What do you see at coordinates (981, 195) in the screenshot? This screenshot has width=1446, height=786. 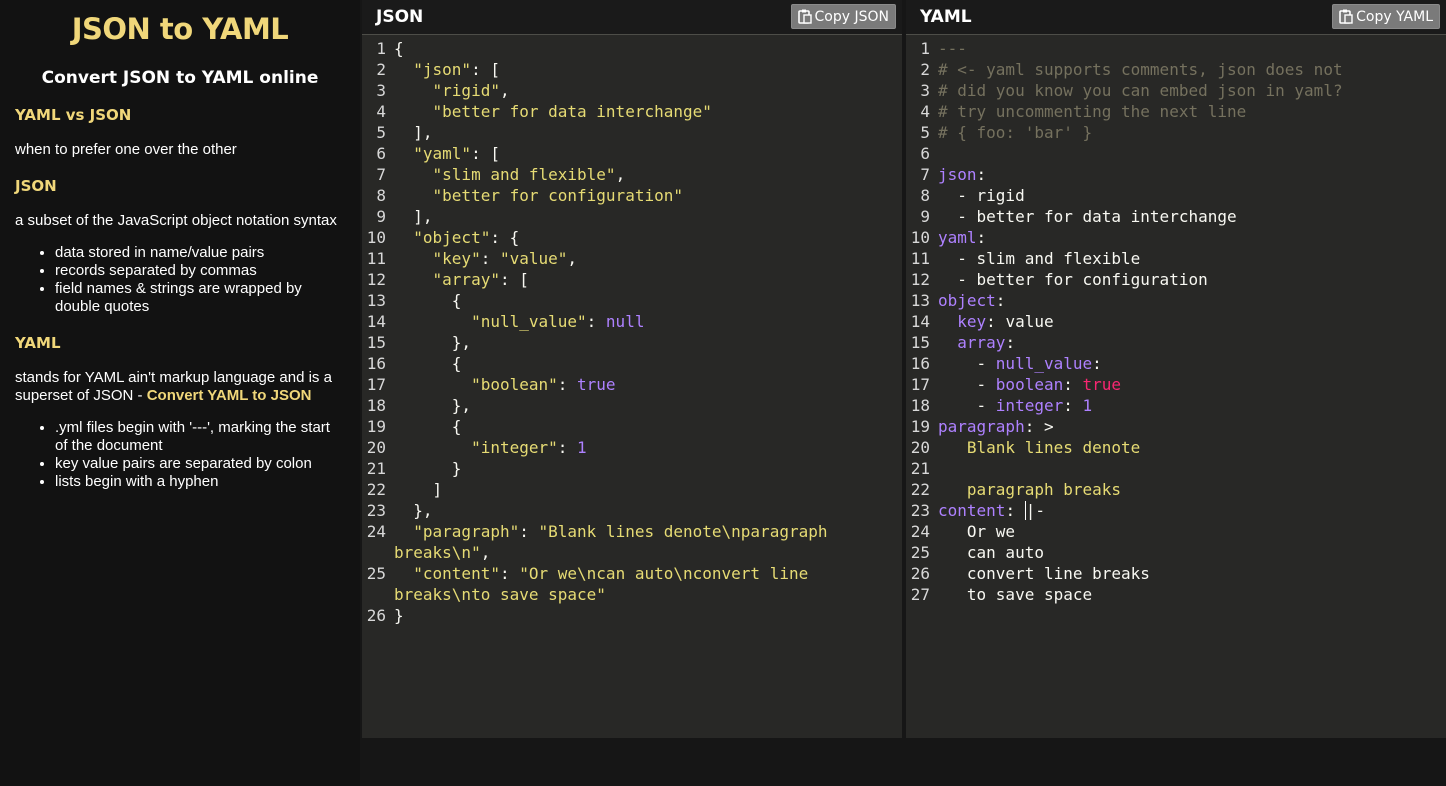 I see `code-text: - rigid` at bounding box center [981, 195].